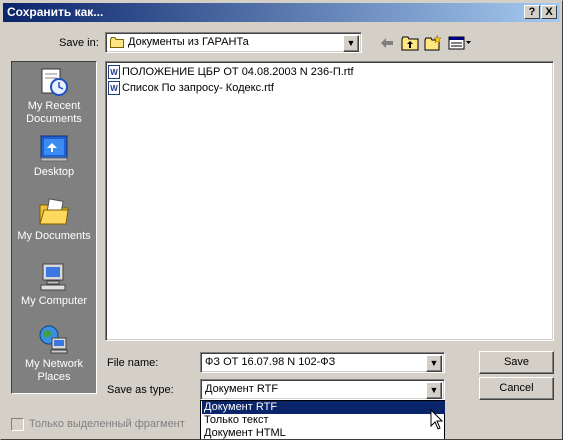 The image size is (563, 440). I want to click on save-as-type-value: Документ RTF, so click(242, 389).